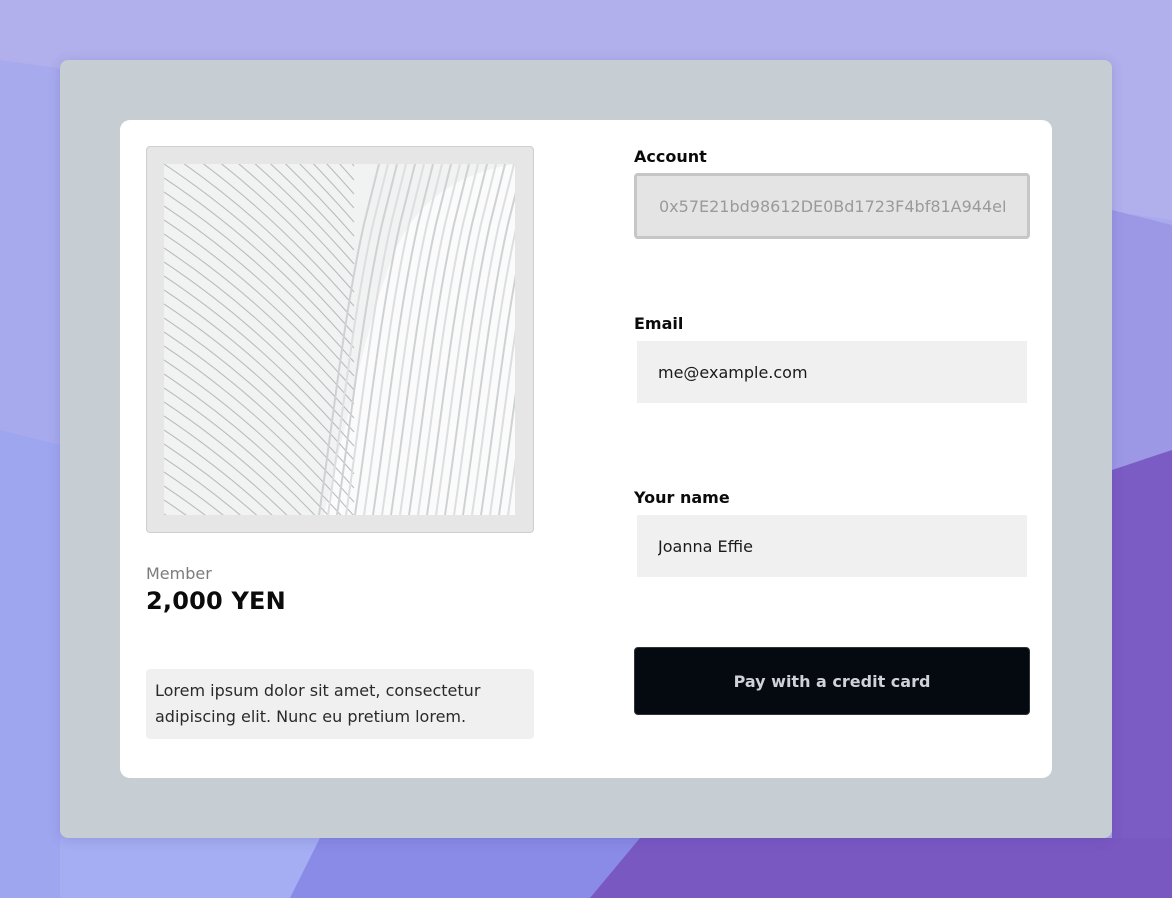 This screenshot has width=1172, height=898. I want to click on product-label: Member, so click(179, 573).